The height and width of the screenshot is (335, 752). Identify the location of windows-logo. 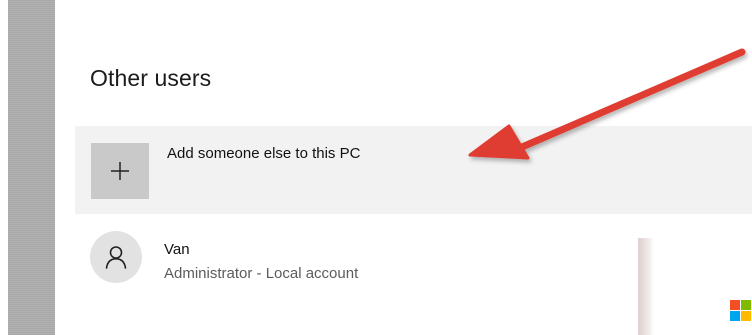
(741, 317).